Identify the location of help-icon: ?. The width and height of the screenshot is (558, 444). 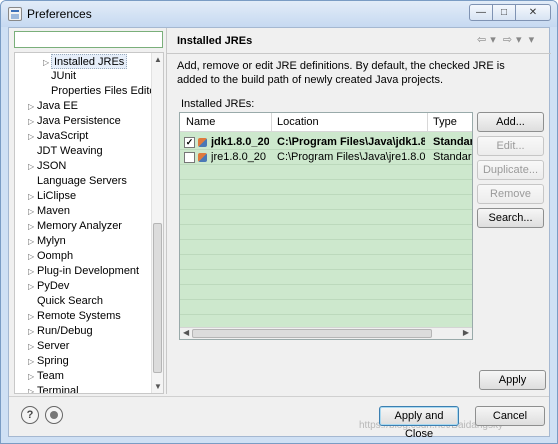
(30, 415).